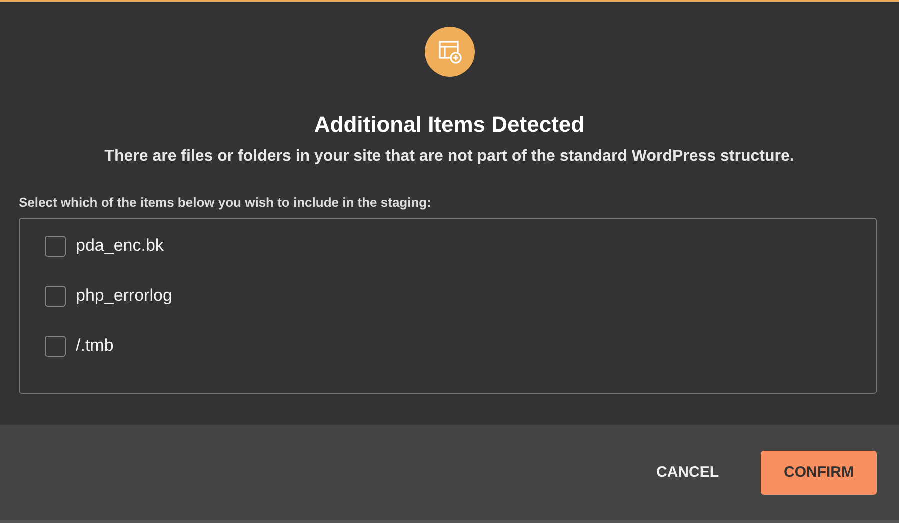 This screenshot has width=899, height=523. What do you see at coordinates (449, 125) in the screenshot?
I see `dialog-title: Additional Items Detected` at bounding box center [449, 125].